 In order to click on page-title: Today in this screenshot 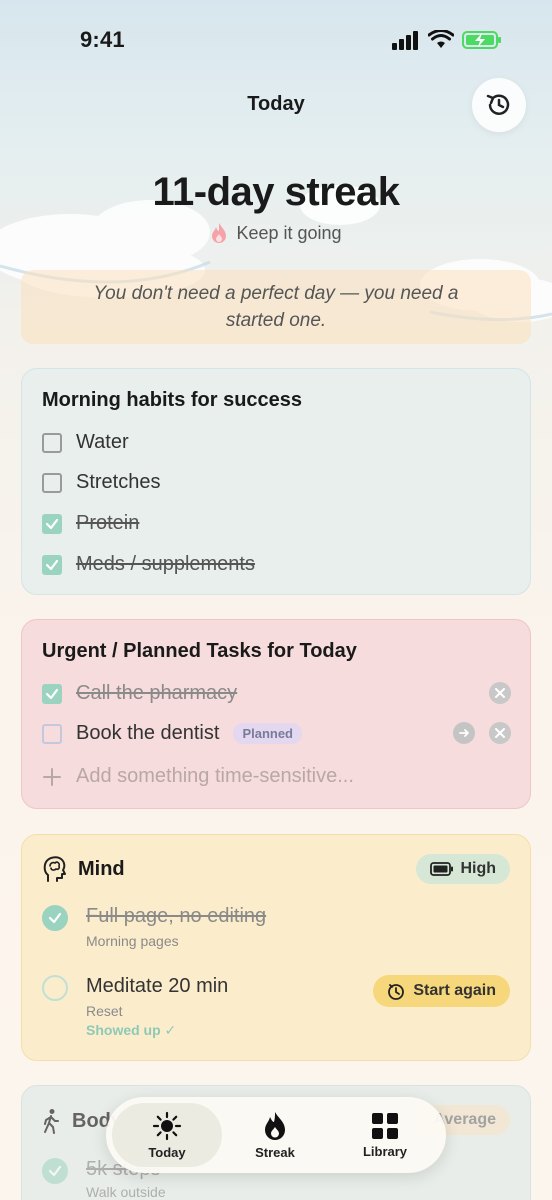, I will do `click(276, 104)`.